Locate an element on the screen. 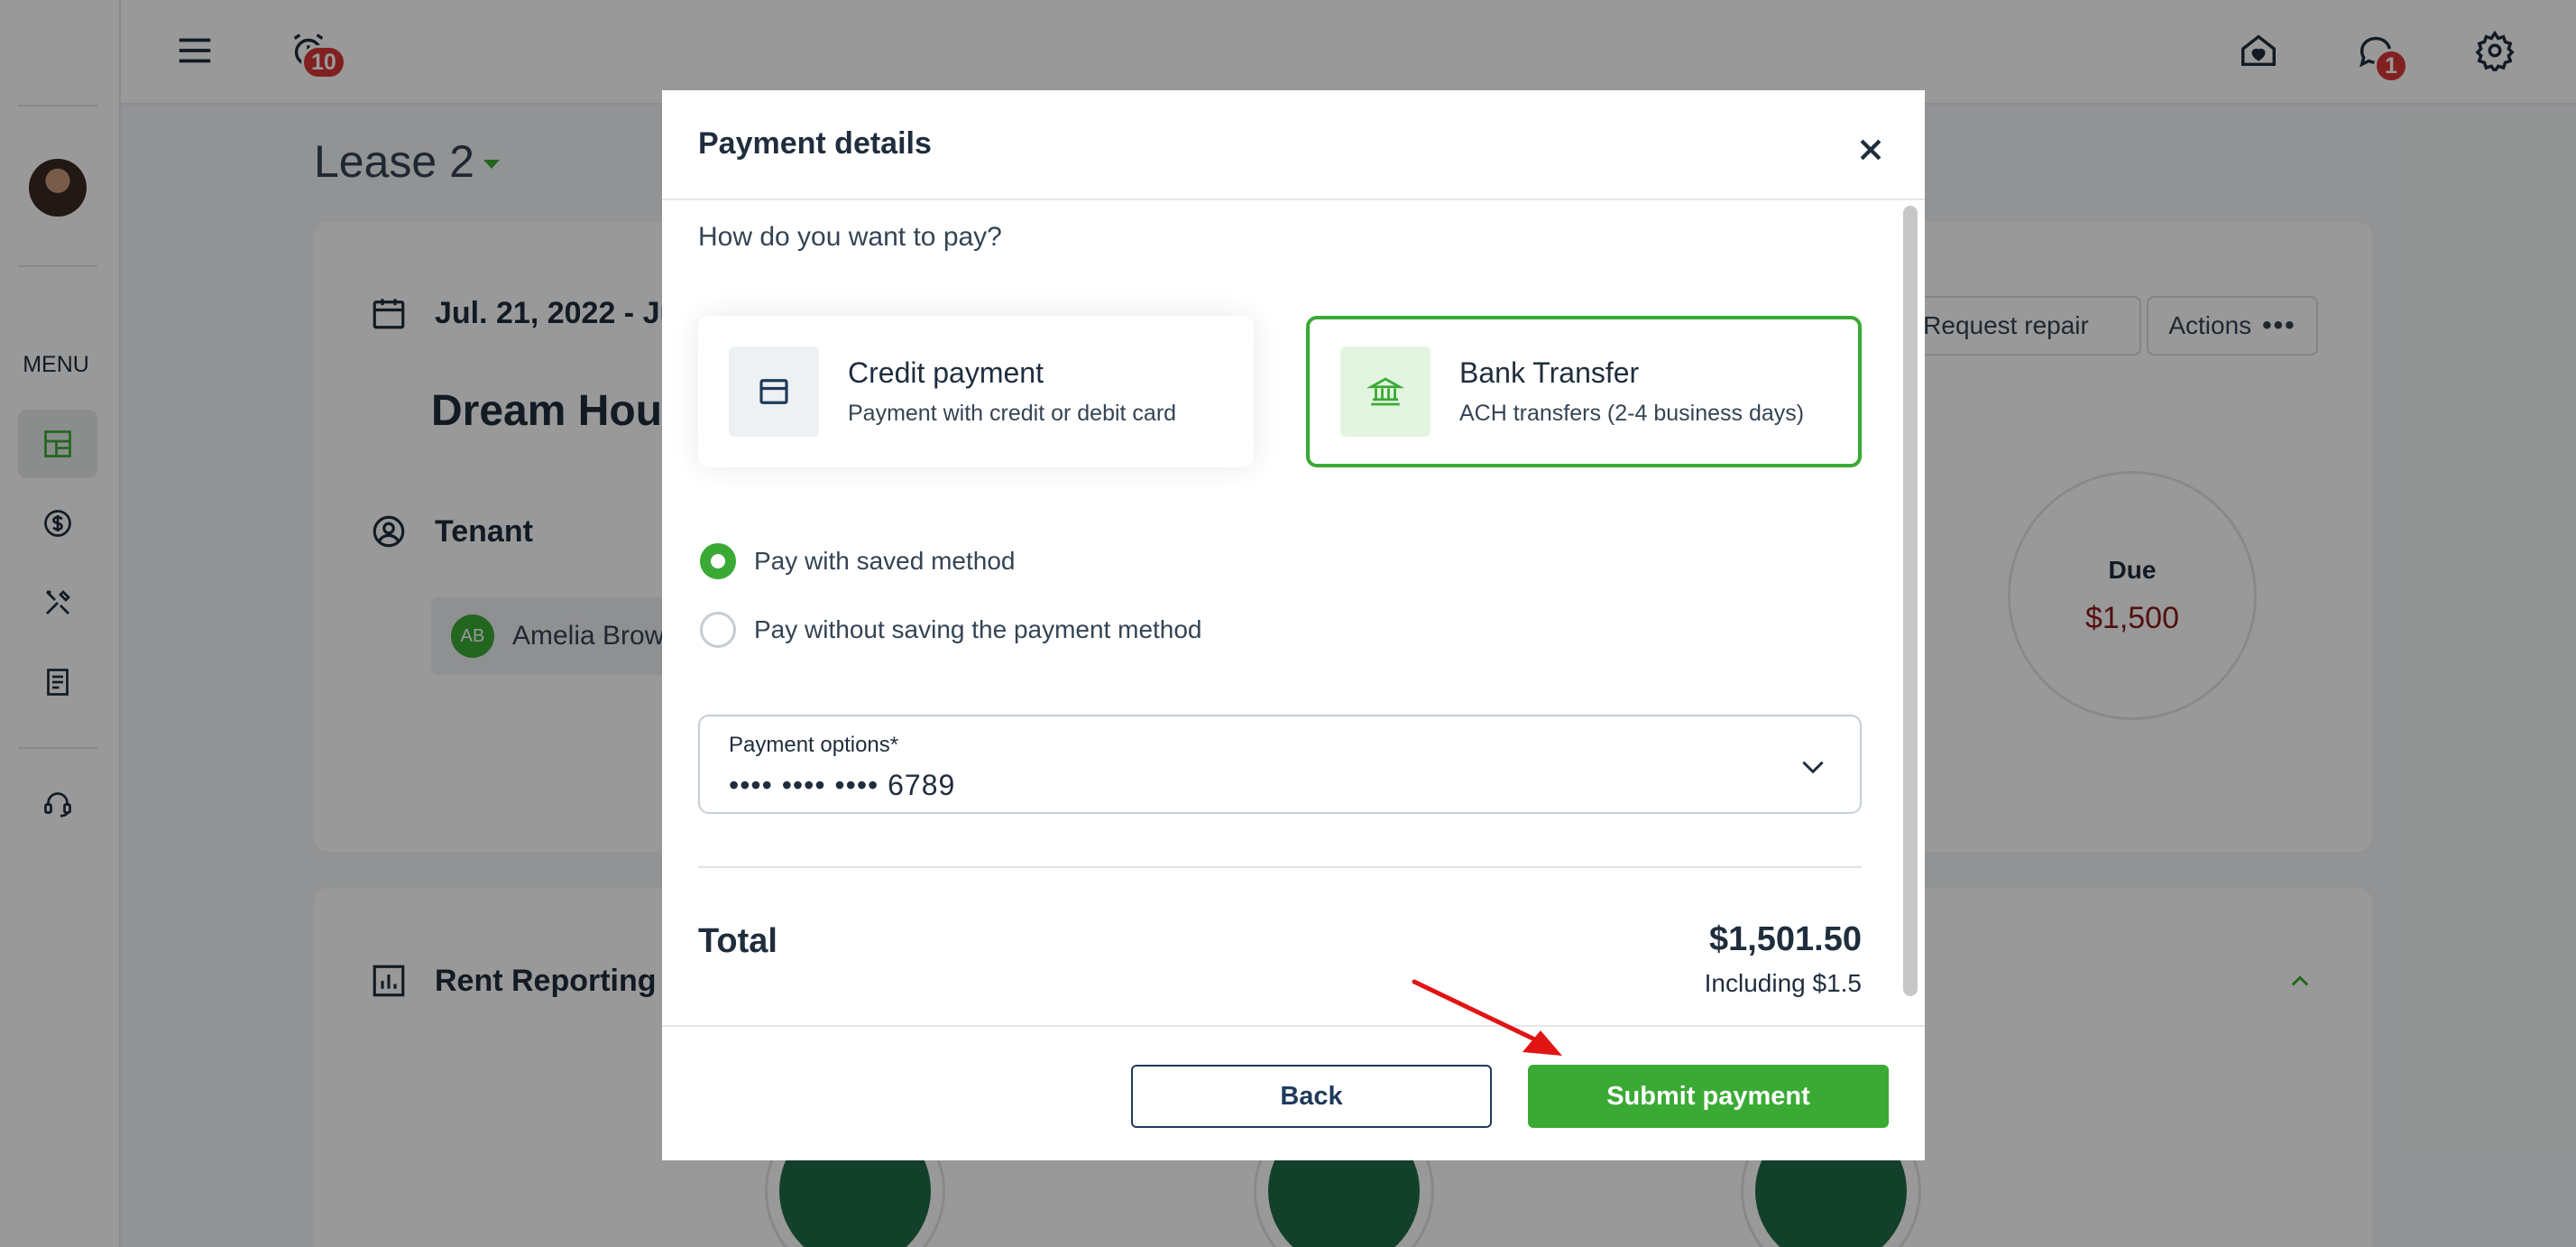 The height and width of the screenshot is (1247, 2576). radio-button is located at coordinates (718, 630).